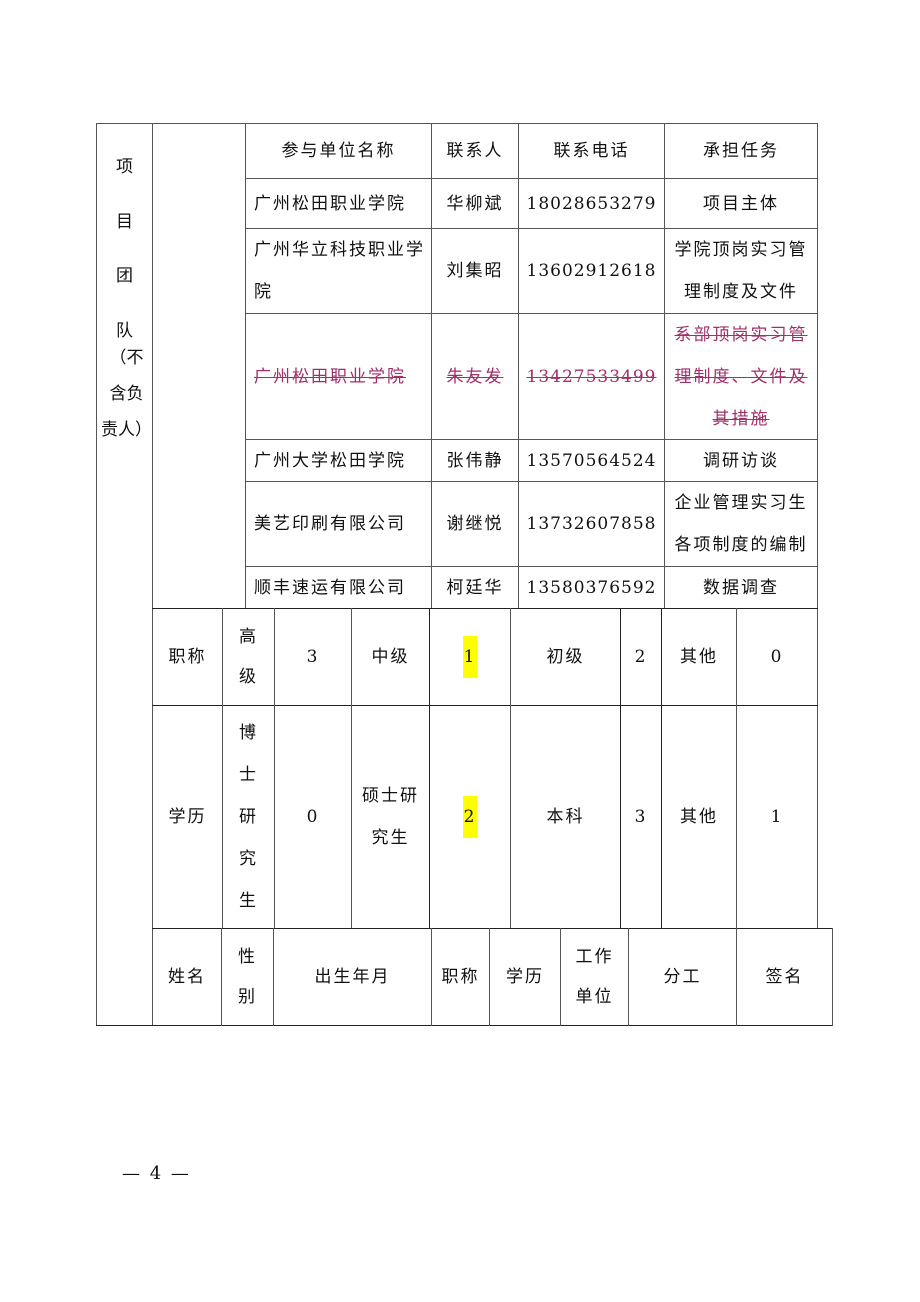  What do you see at coordinates (156, 1173) in the screenshot?
I see `page-number: — 4 —` at bounding box center [156, 1173].